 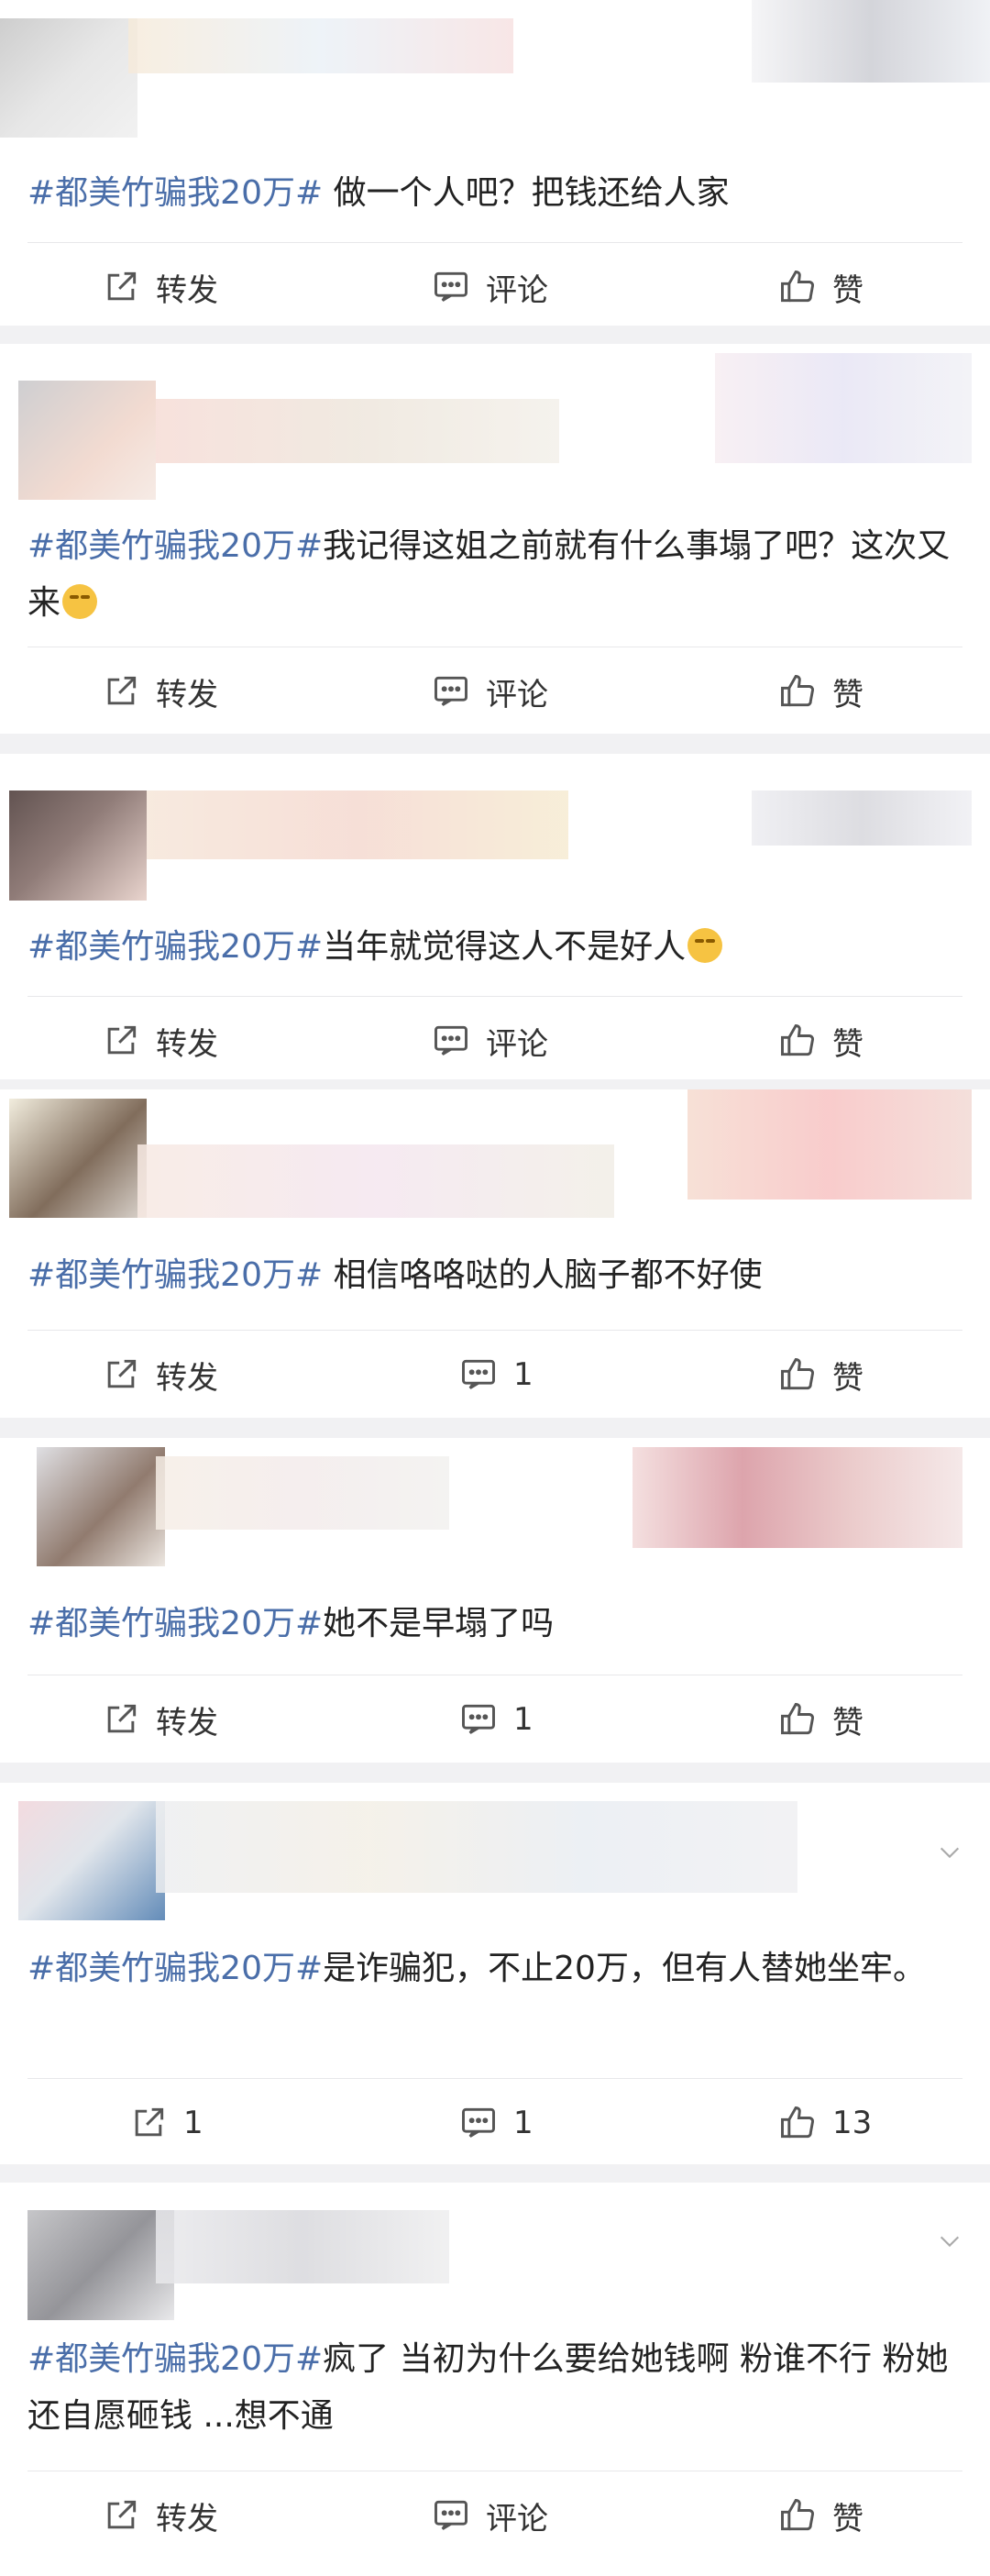 What do you see at coordinates (705, 945) in the screenshot?
I see `smirk-emoji` at bounding box center [705, 945].